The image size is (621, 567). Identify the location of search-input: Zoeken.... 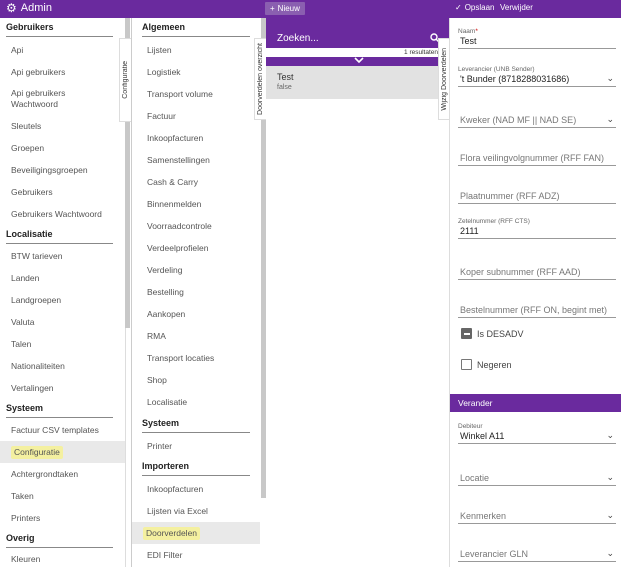
(298, 38).